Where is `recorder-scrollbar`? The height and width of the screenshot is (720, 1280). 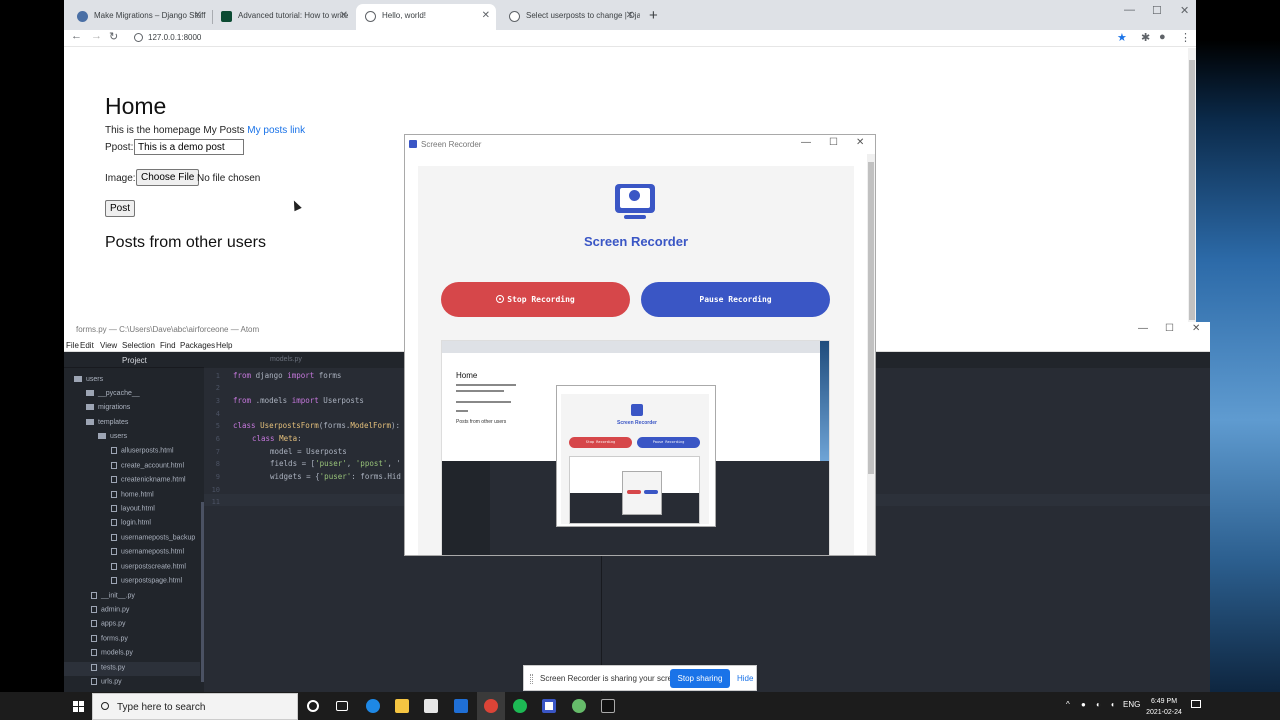 recorder-scrollbar is located at coordinates (871, 354).